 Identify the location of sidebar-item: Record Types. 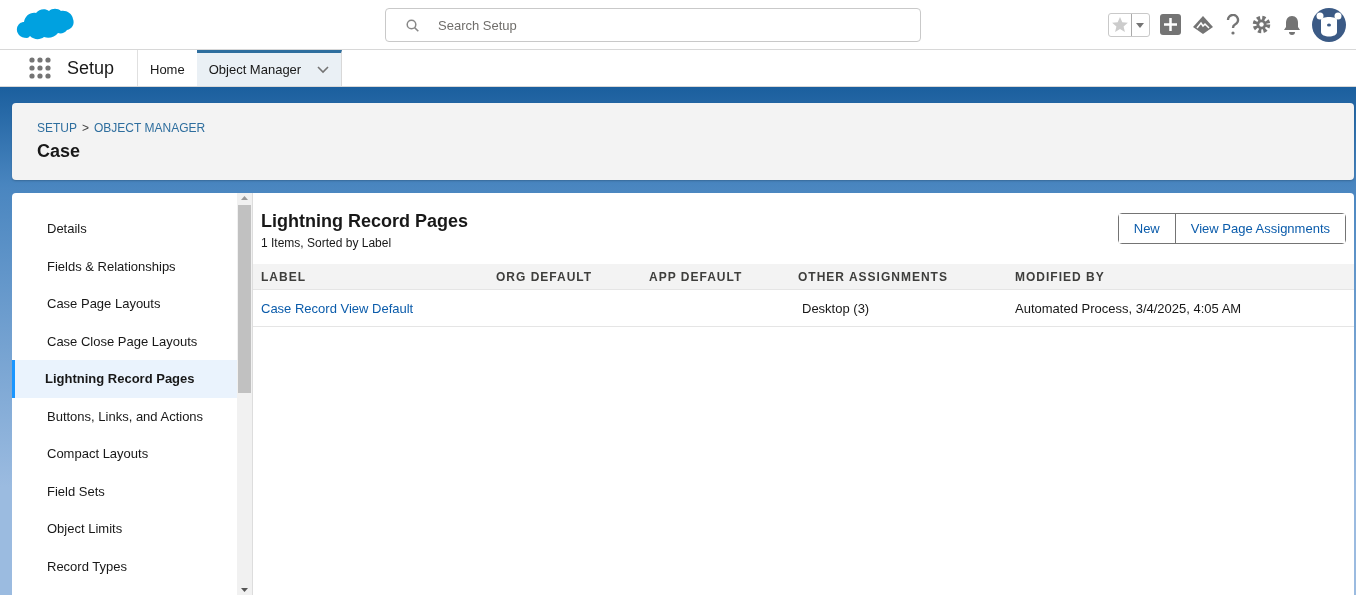
(124, 566).